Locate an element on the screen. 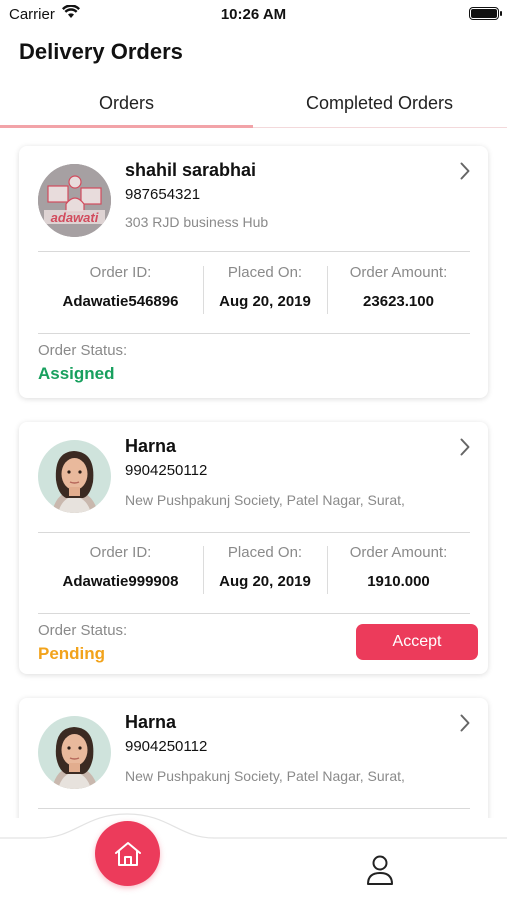  page-title: Delivery Orders is located at coordinates (101, 51).